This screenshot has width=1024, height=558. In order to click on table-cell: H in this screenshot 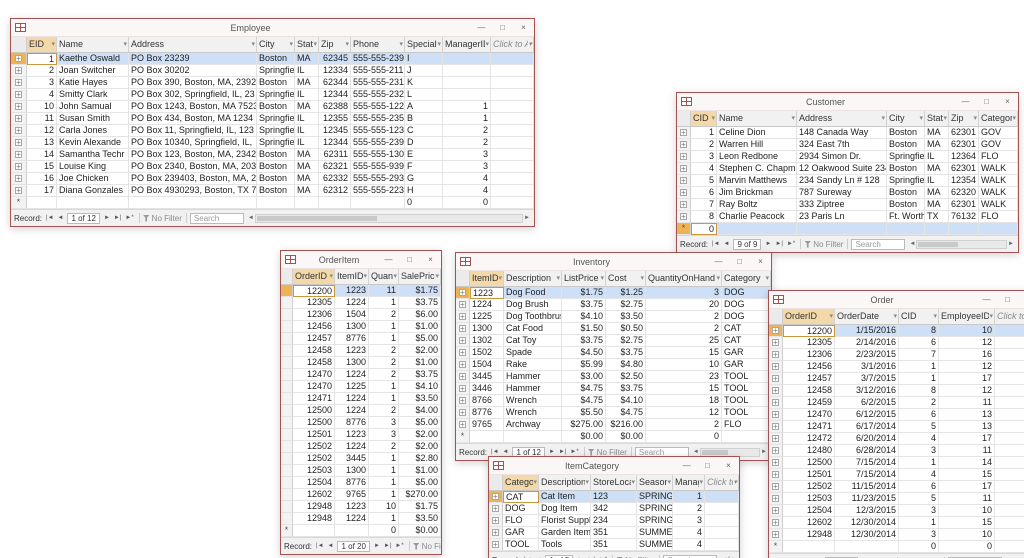, I will do `click(424, 191)`.